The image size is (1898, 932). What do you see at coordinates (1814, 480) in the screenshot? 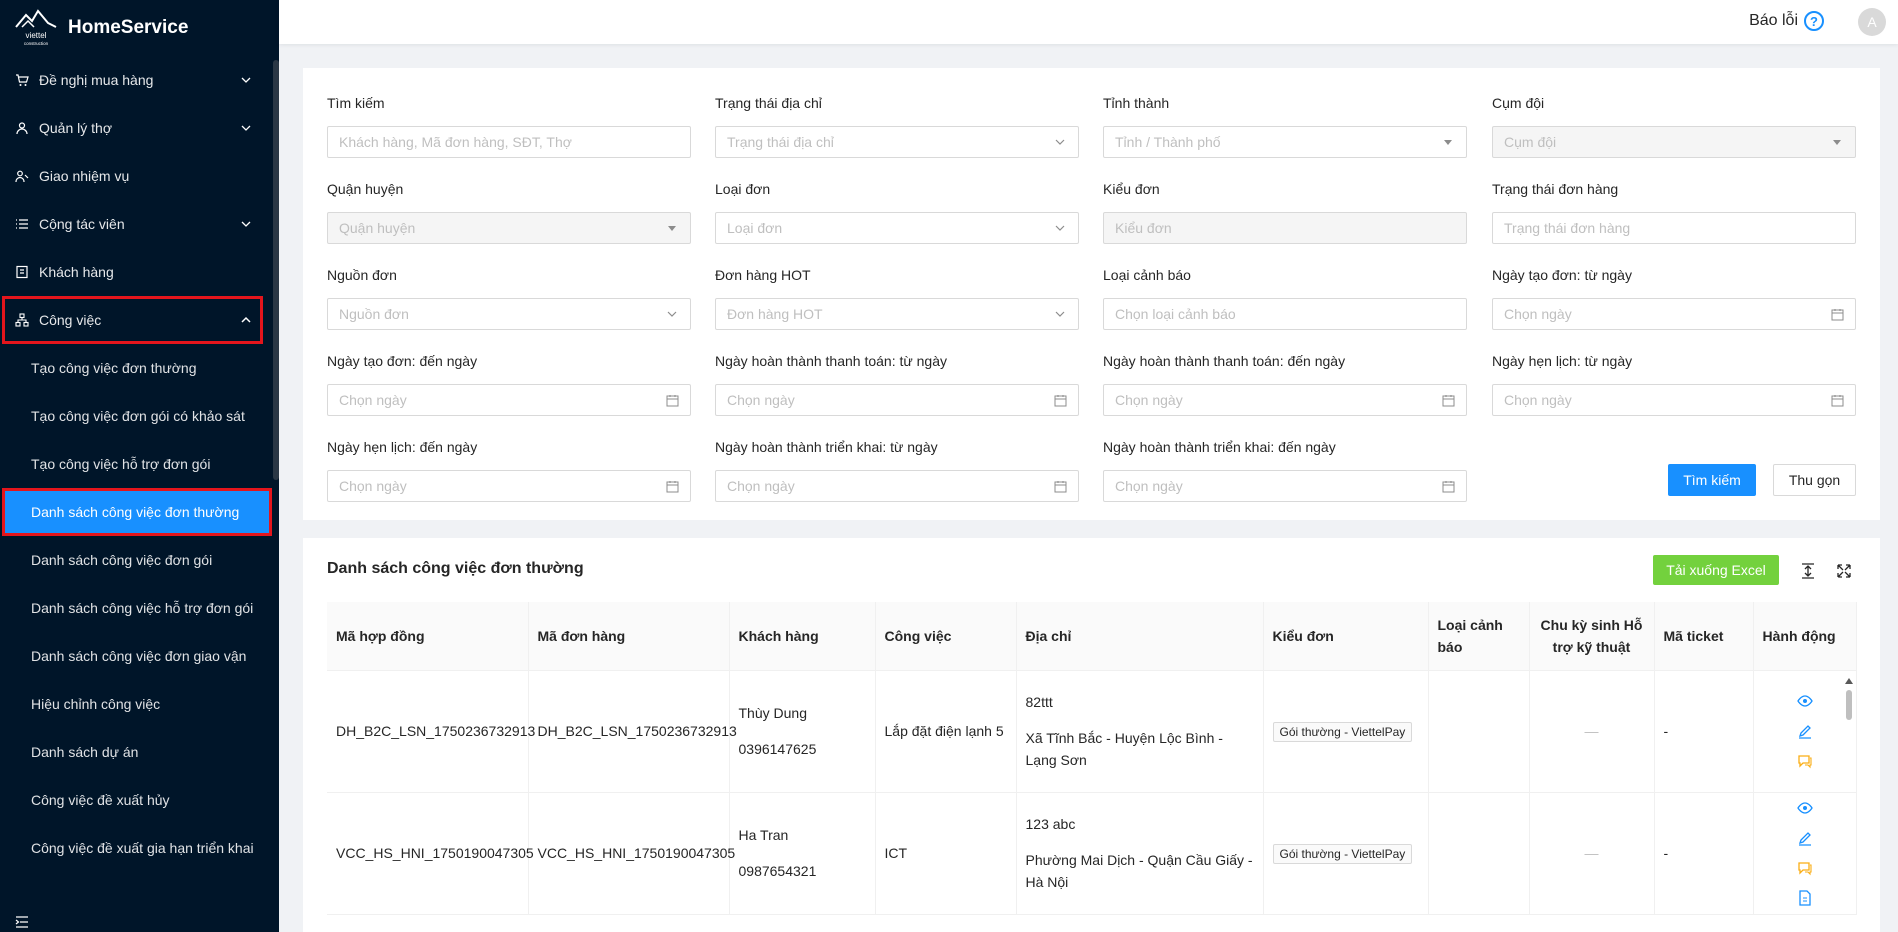
I see `collapse-button: Thu gọn` at bounding box center [1814, 480].